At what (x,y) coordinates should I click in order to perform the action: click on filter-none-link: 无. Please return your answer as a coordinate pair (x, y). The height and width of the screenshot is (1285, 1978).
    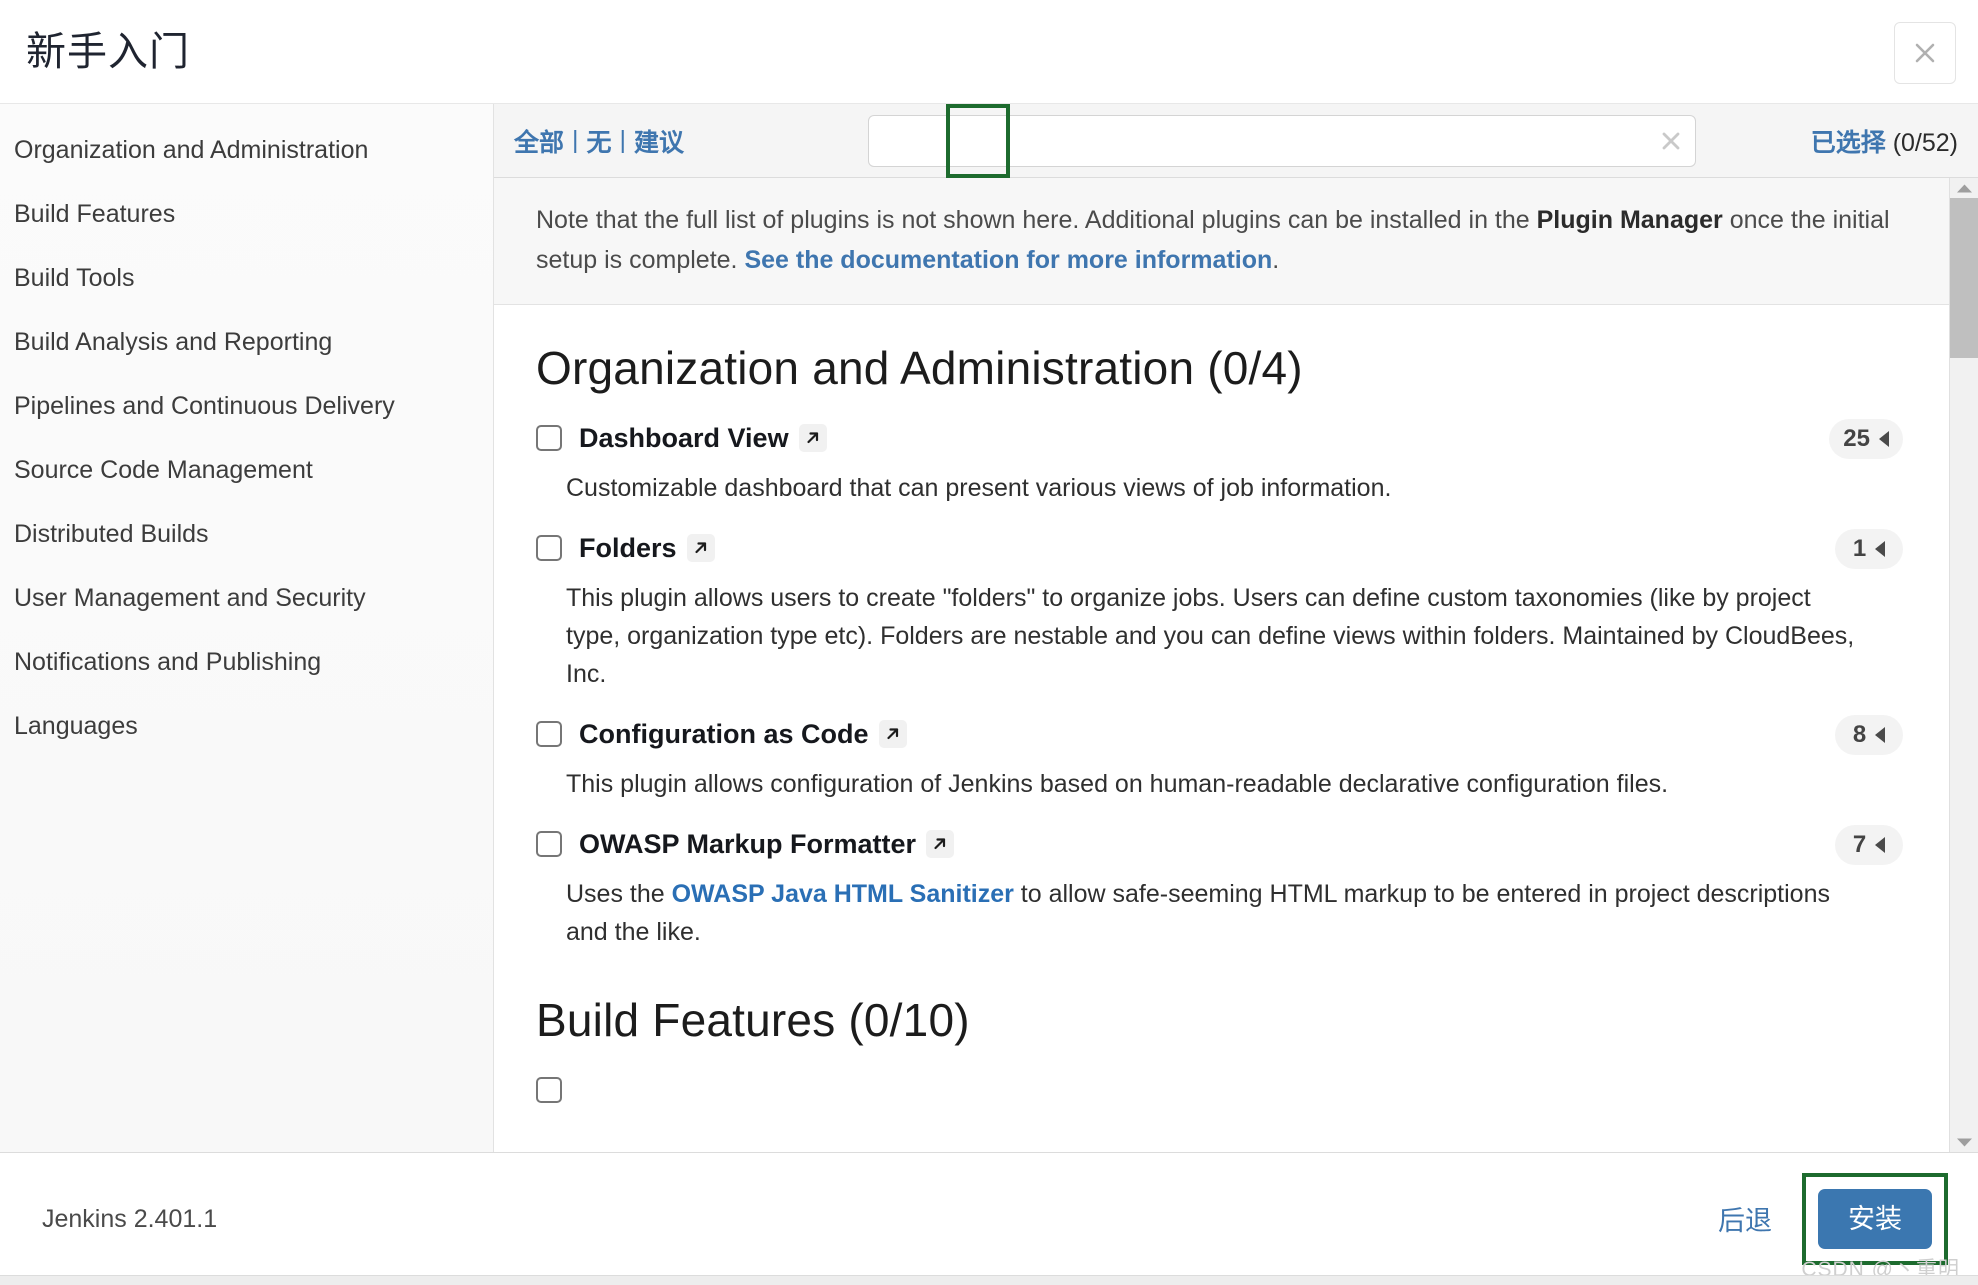
    Looking at the image, I should click on (599, 141).